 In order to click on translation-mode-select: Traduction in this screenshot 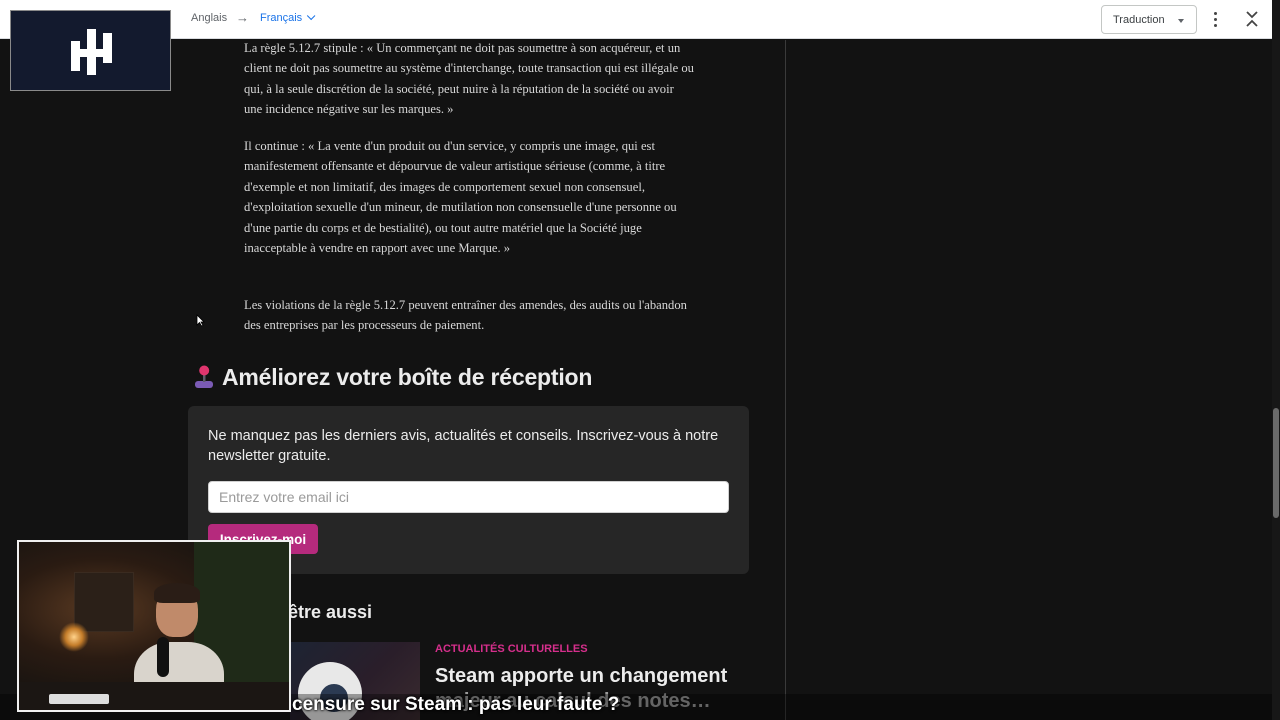, I will do `click(1149, 19)`.